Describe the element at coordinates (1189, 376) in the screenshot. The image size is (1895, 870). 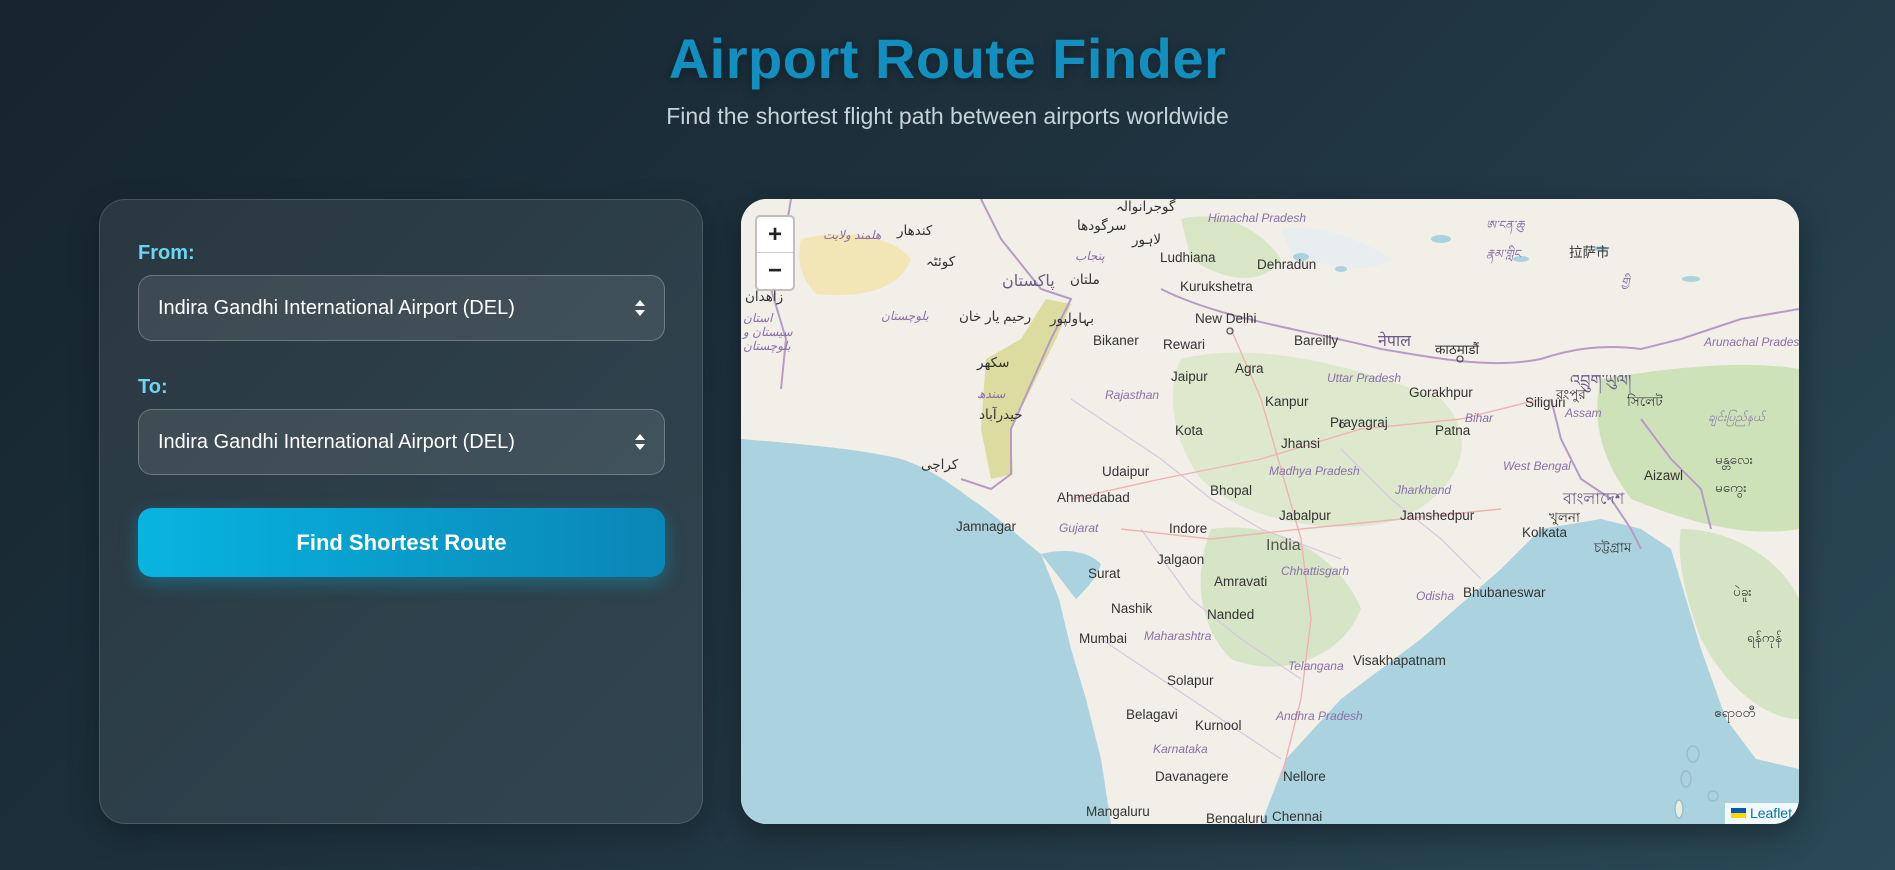
I see `map-label-jaipur: Jaipur` at that location.